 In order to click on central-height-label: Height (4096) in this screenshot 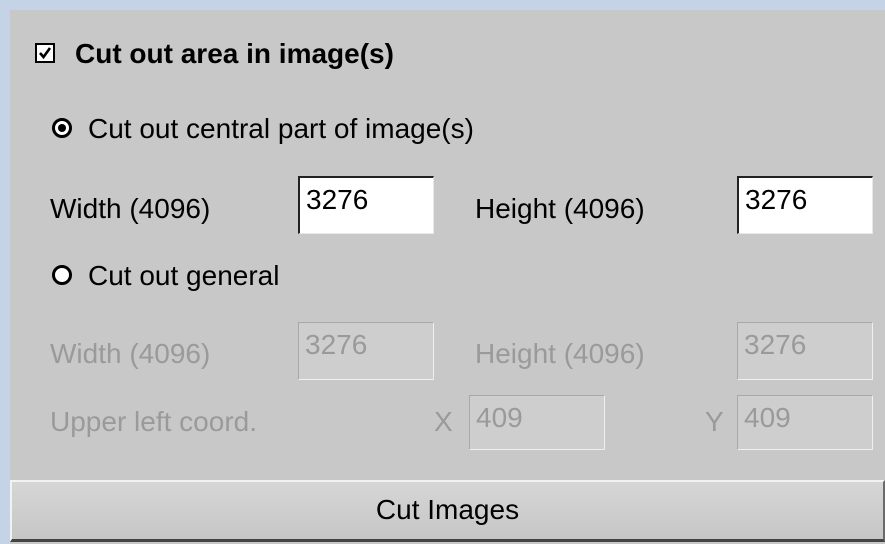, I will do `click(560, 208)`.